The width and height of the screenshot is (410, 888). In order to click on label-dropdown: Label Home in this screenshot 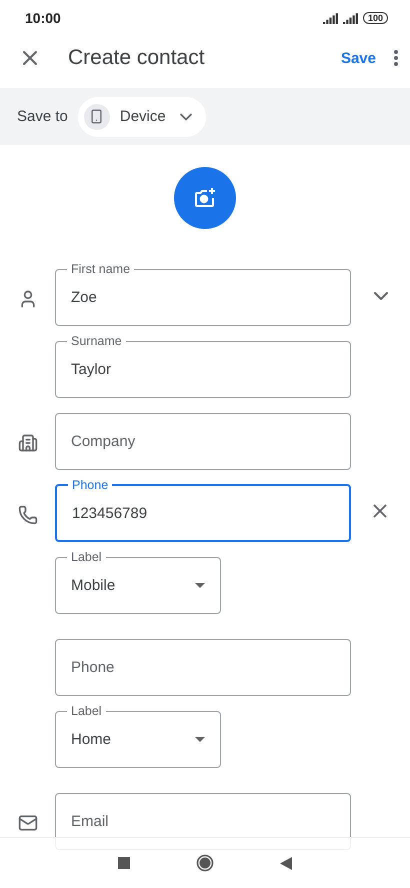, I will do `click(138, 736)`.